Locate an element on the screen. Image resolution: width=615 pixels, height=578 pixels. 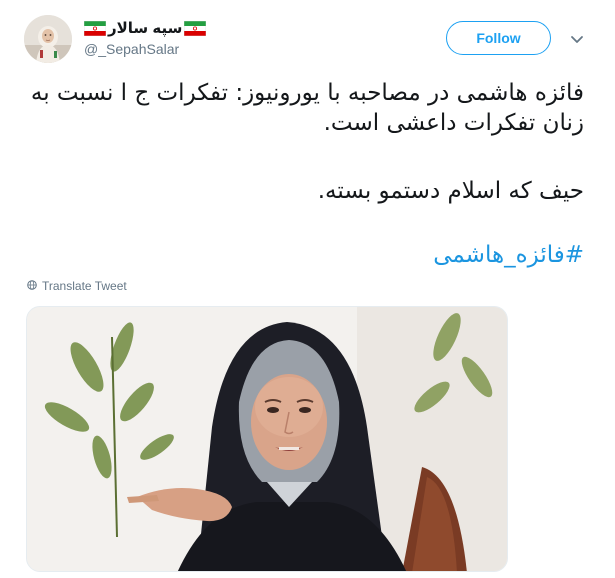
translate-label: Translate Tweet is located at coordinates (84, 286).